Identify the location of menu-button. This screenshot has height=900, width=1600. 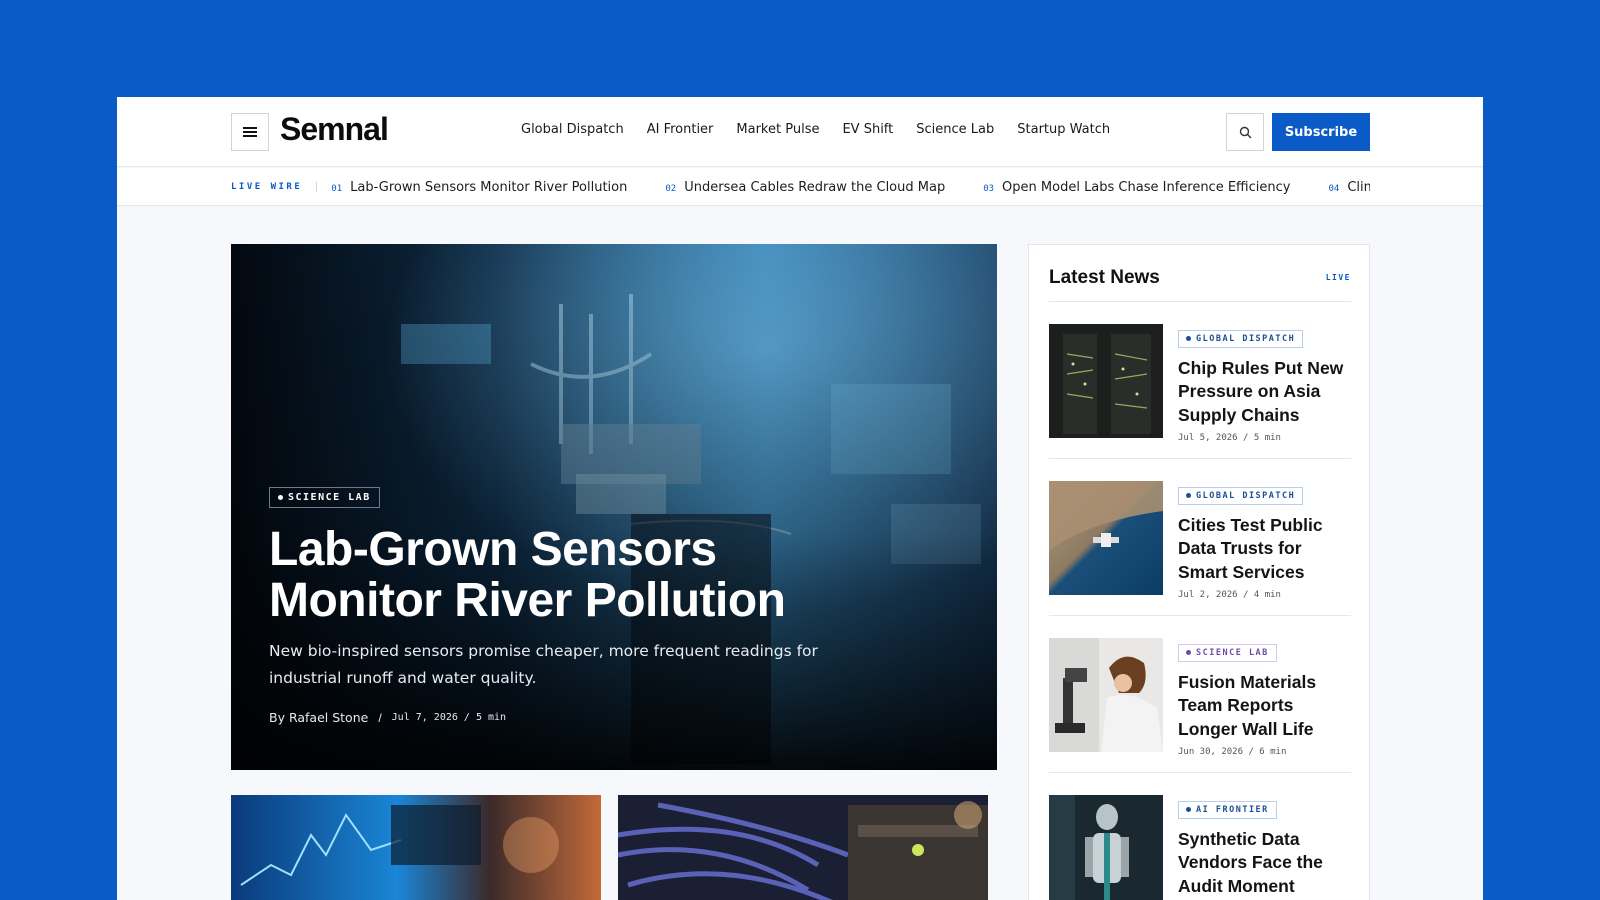
(250, 132).